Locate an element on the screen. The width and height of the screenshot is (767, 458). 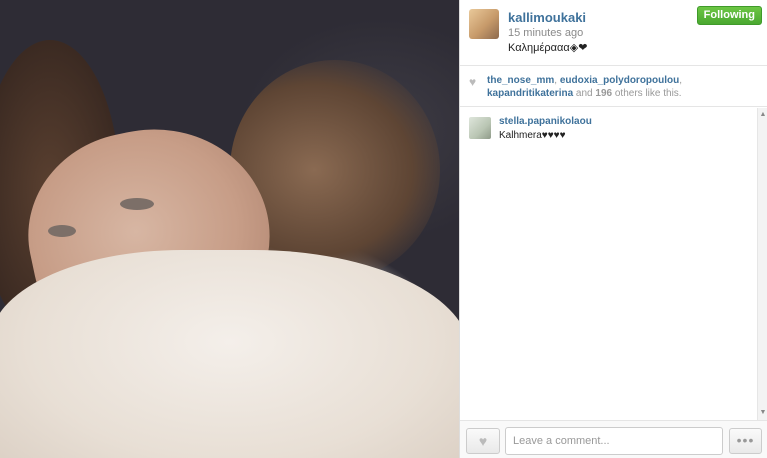
like-user-link: eudoxia_polydoropoulou is located at coordinates (619, 80).